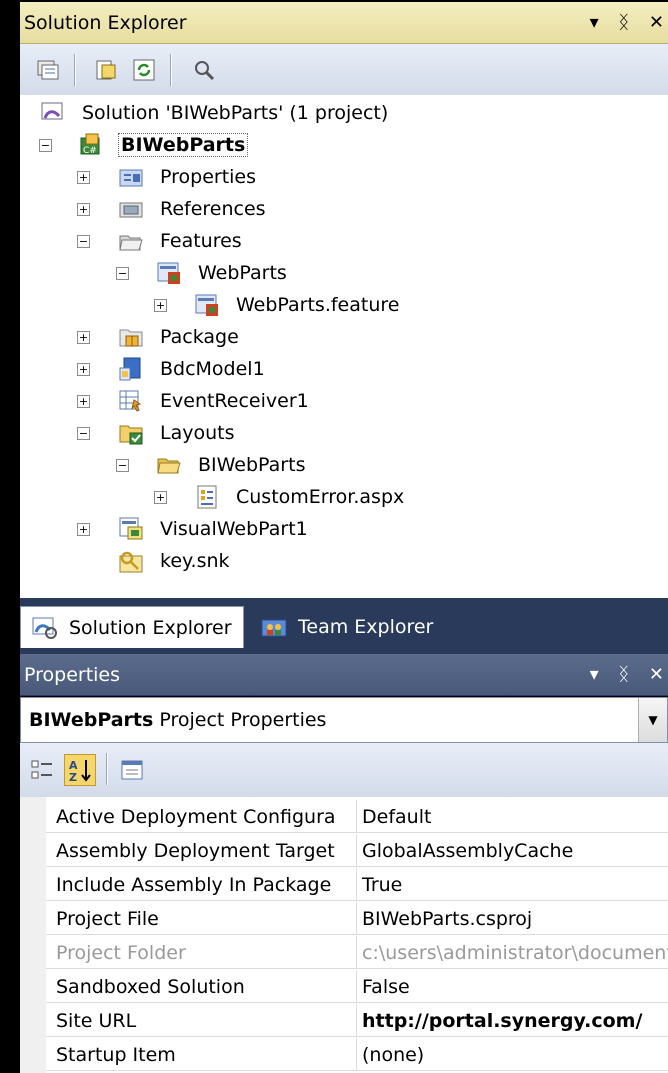 The height and width of the screenshot is (1073, 668). Describe the element at coordinates (187, 177) in the screenshot. I see `tree-item-properties: Properties` at that location.